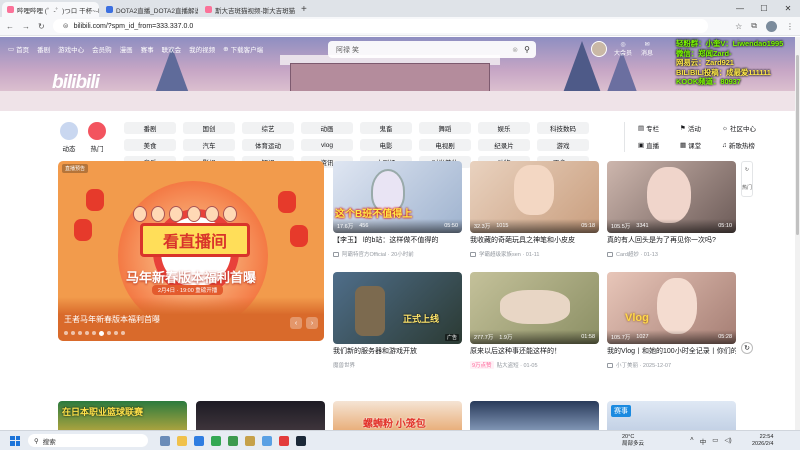  I want to click on video-owner: 9万点赞 贴大盗短 · 01-05, so click(534, 365).